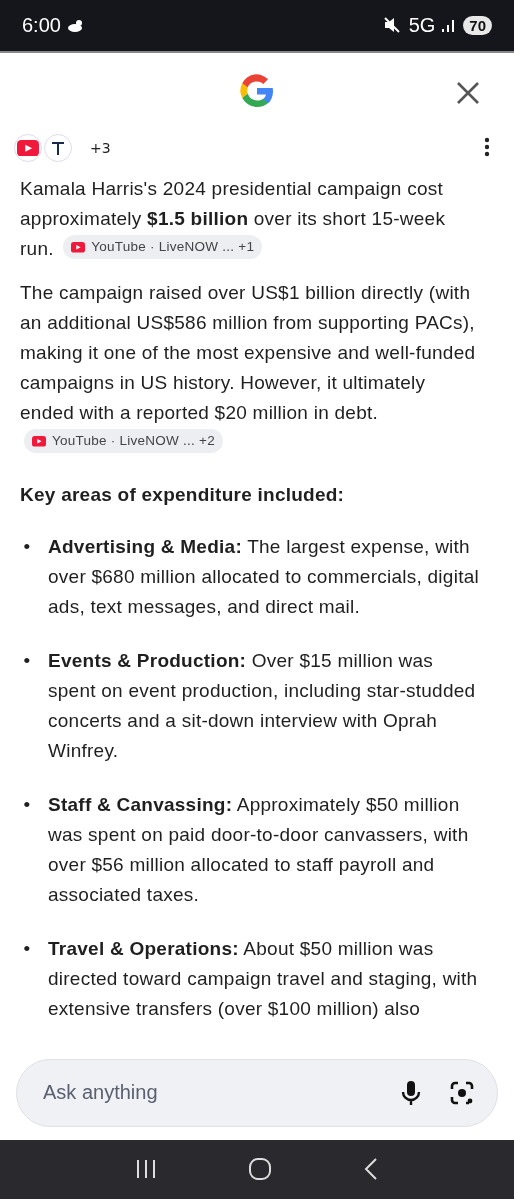  Describe the element at coordinates (183, 494) in the screenshot. I see `section-heading: Key areas of expenditure included:` at that location.